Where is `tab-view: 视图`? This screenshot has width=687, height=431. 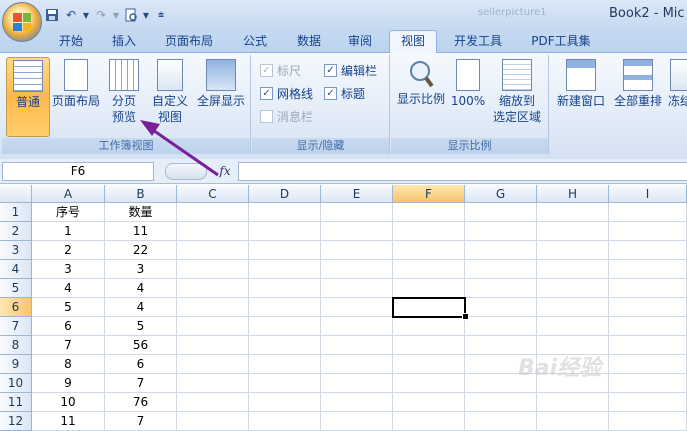 tab-view: 视图 is located at coordinates (413, 41).